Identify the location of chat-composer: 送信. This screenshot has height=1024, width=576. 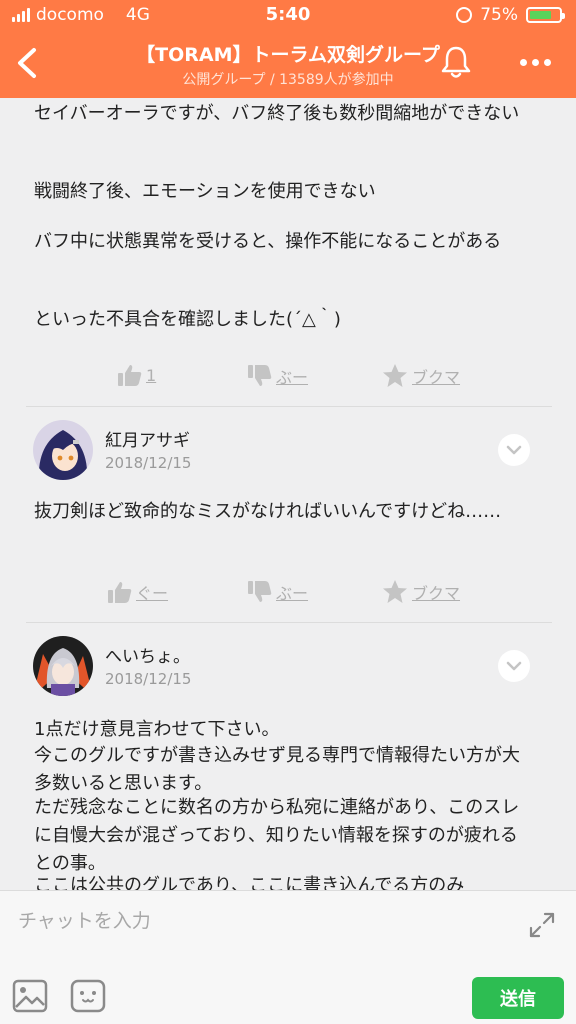
(288, 957).